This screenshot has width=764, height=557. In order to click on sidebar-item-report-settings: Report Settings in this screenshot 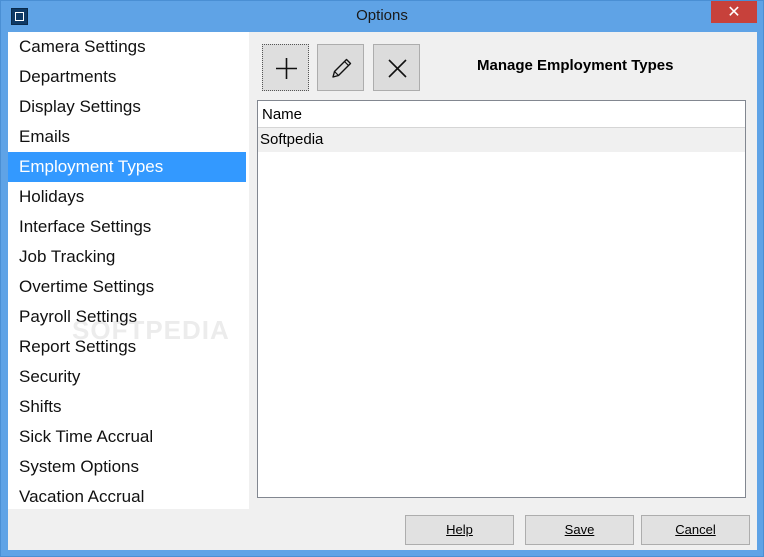, I will do `click(127, 347)`.